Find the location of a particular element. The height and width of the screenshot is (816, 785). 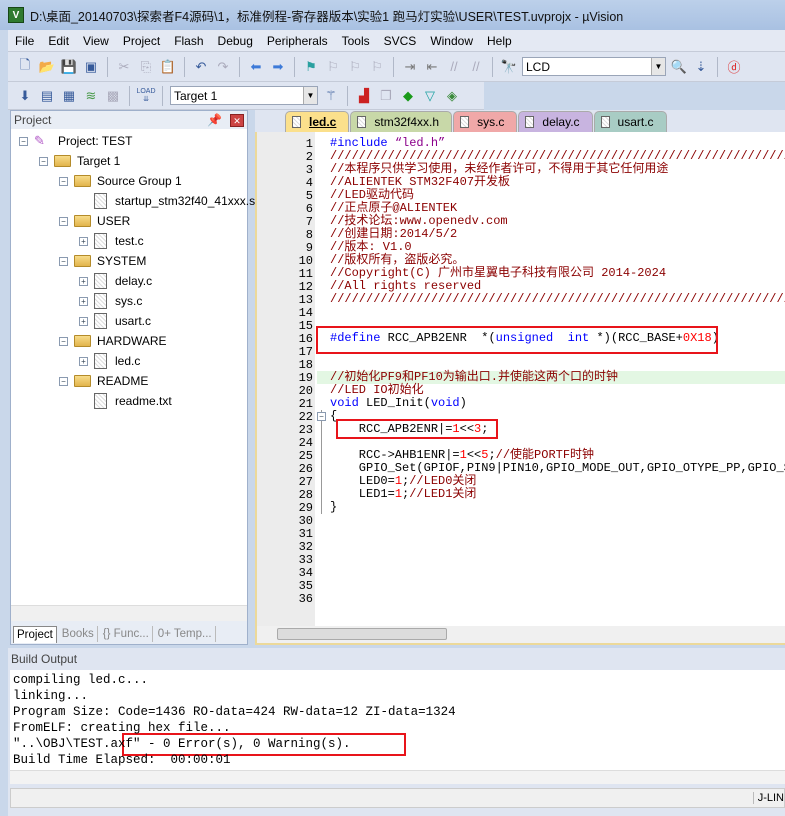

pin-icon: 📌 is located at coordinates (214, 120).